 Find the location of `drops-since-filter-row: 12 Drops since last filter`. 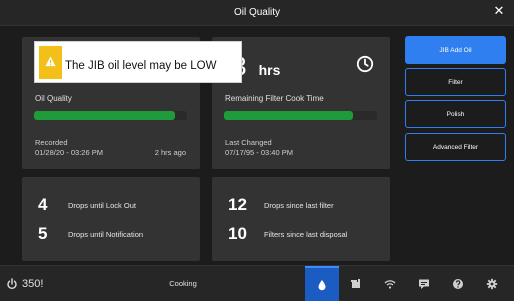

drops-since-filter-row: 12 Drops since last filter is located at coordinates (281, 205).